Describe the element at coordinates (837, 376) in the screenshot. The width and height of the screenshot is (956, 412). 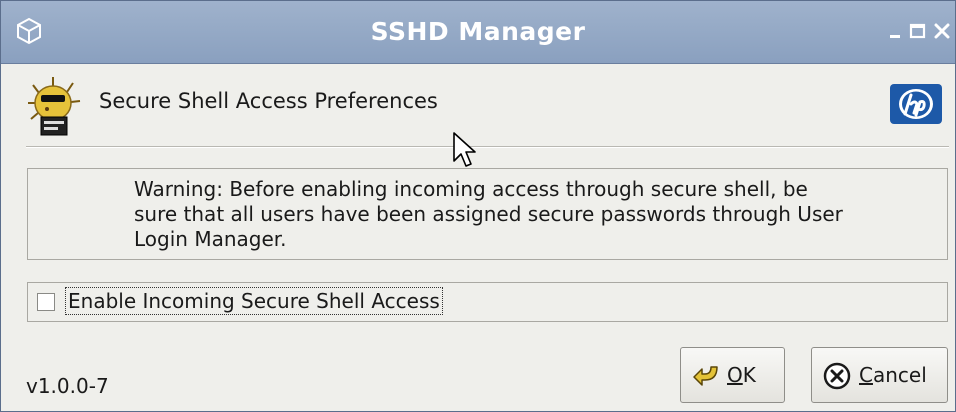
I see `cancel-circle-icon` at that location.